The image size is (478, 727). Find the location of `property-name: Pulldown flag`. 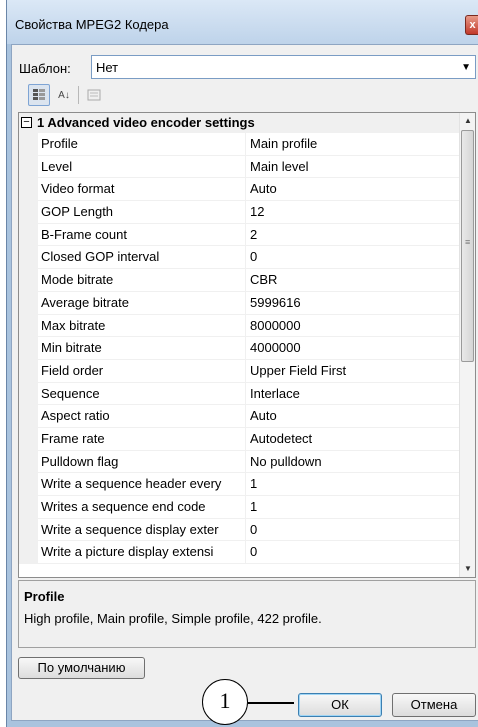

property-name: Pulldown flag is located at coordinates (142, 462).